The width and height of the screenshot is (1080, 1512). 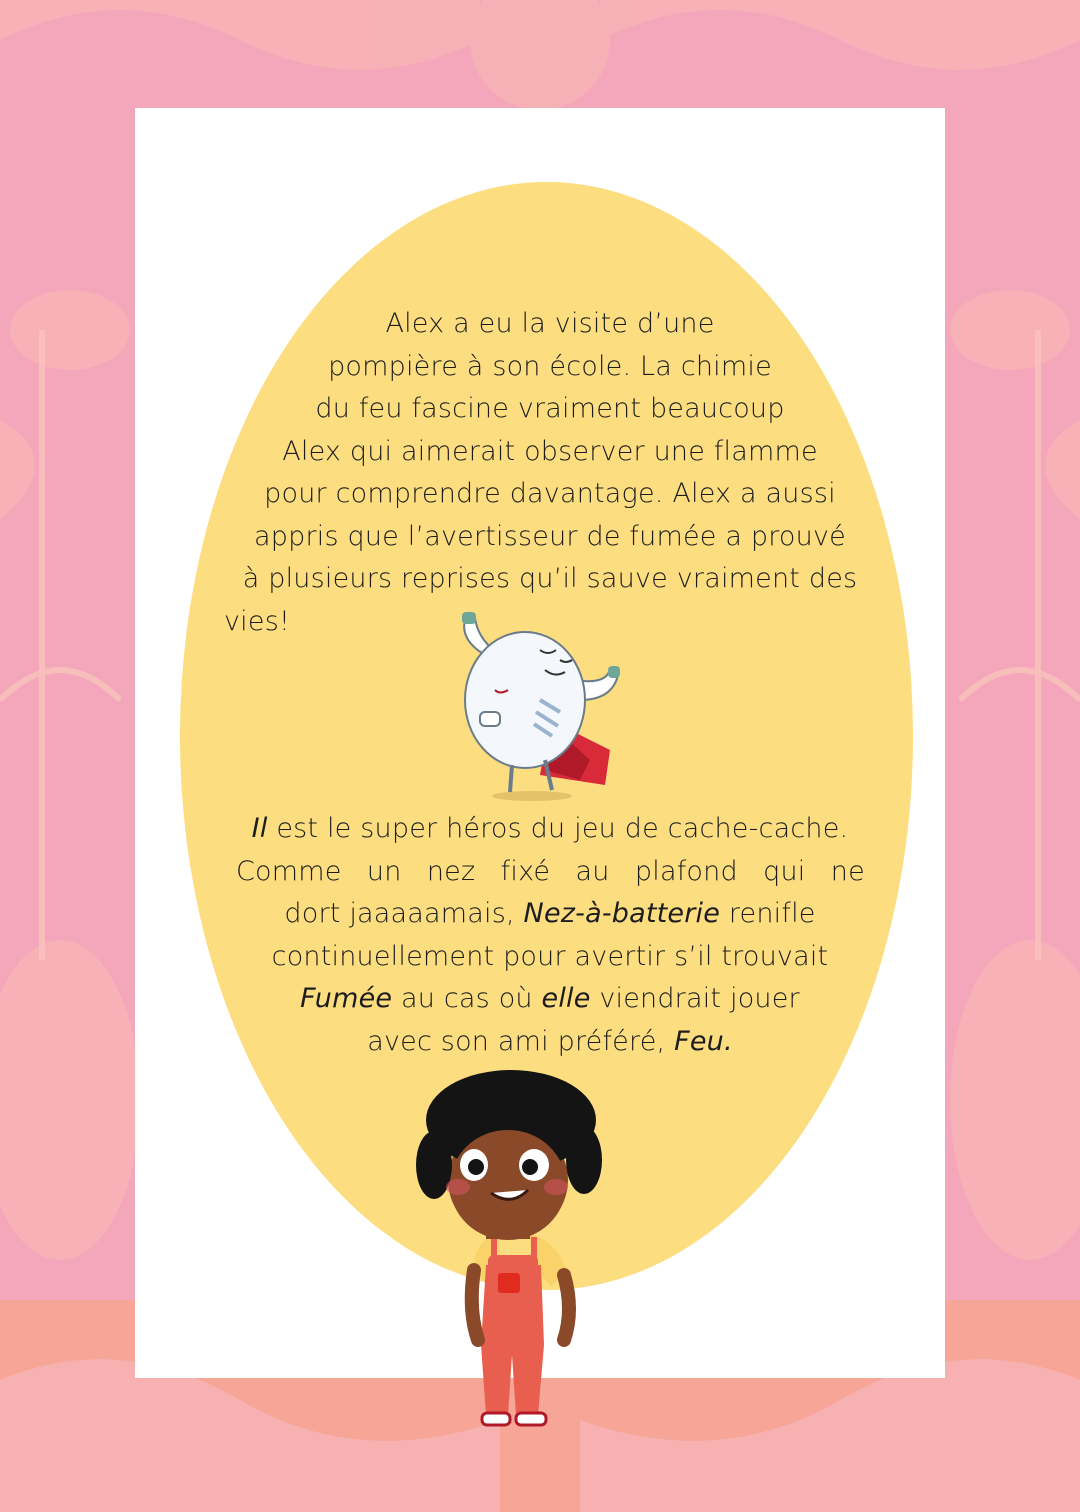 I want to click on text-line: du feu fascine vraiment beaucoup, so click(x=550, y=408).